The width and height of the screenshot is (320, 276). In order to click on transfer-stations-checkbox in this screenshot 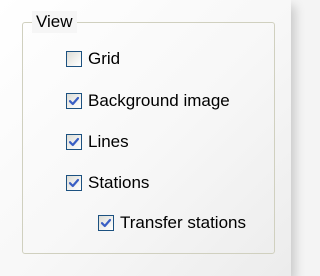, I will do `click(106, 223)`.